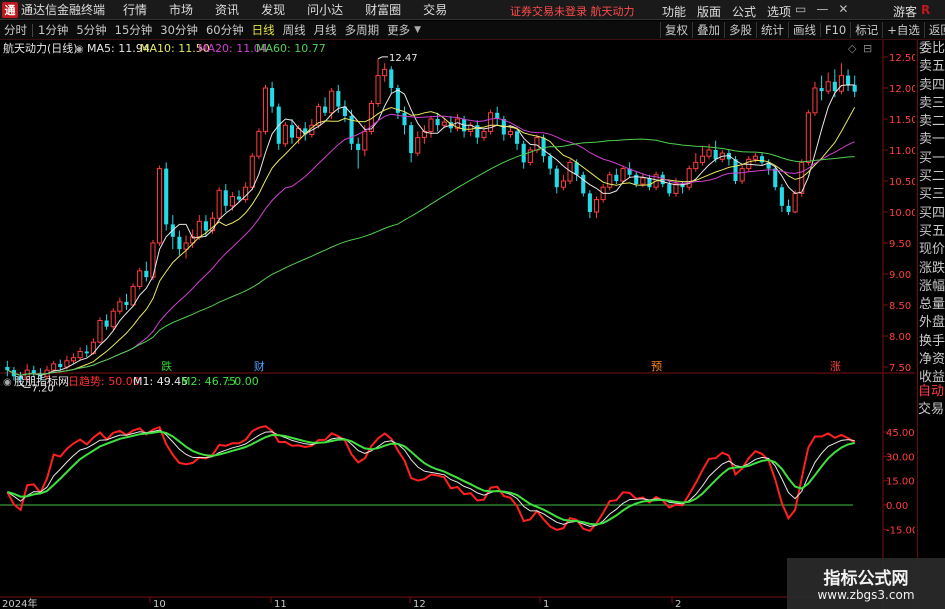 This screenshot has height=609, width=945. Describe the element at coordinates (931, 250) in the screenshot. I see `panel-current-price: 现价` at that location.